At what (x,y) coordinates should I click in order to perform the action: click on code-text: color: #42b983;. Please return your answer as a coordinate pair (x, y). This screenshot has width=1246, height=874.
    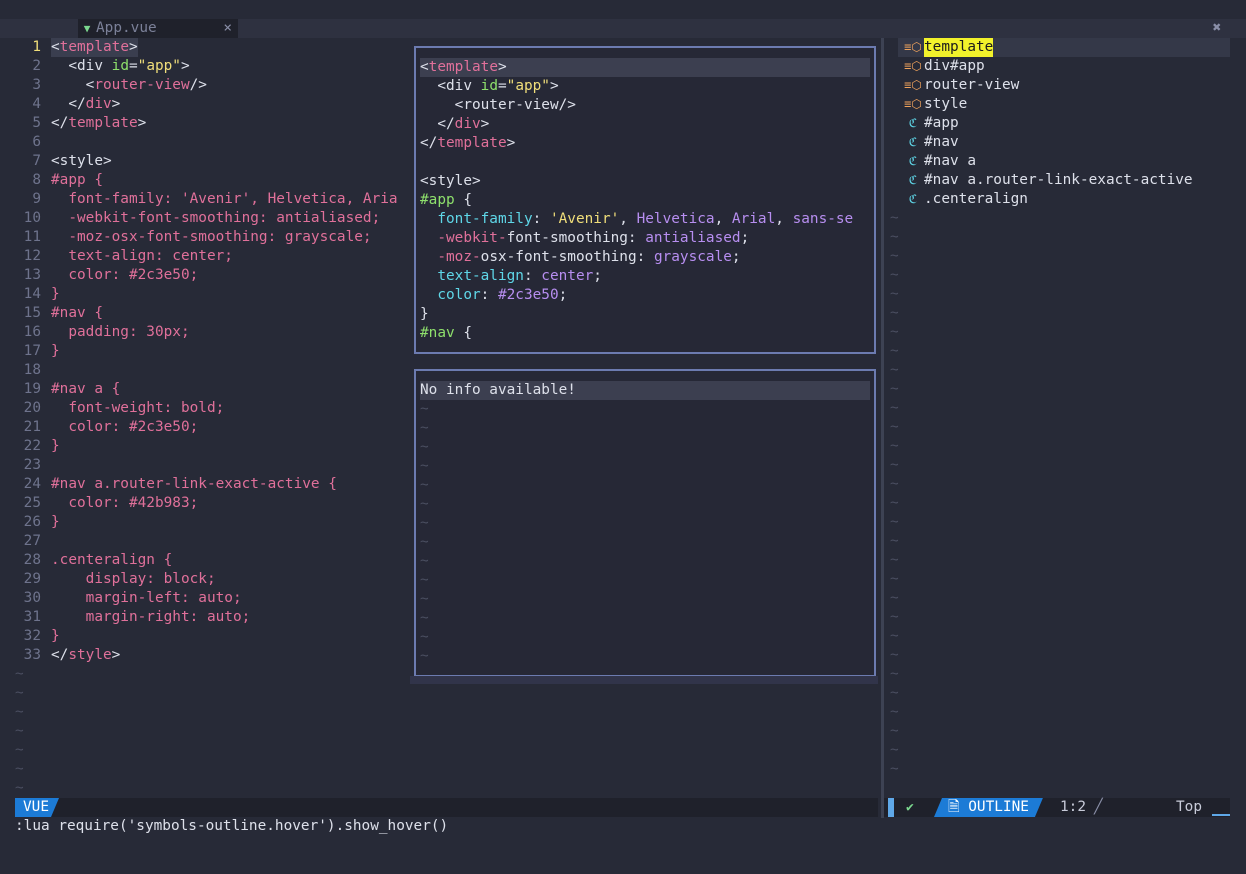
    Looking at the image, I should click on (124, 503).